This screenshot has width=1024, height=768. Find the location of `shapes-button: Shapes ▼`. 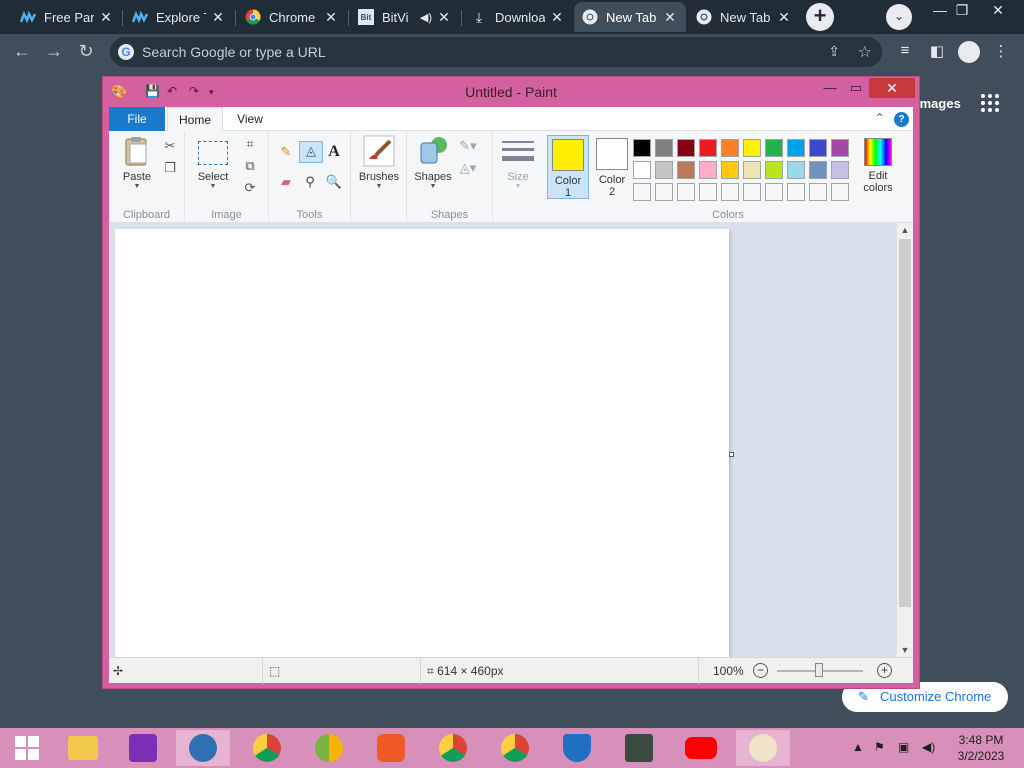

shapes-button: Shapes ▼ is located at coordinates (433, 162).